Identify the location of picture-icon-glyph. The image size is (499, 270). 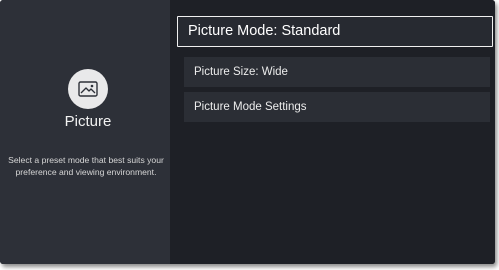
(88, 89).